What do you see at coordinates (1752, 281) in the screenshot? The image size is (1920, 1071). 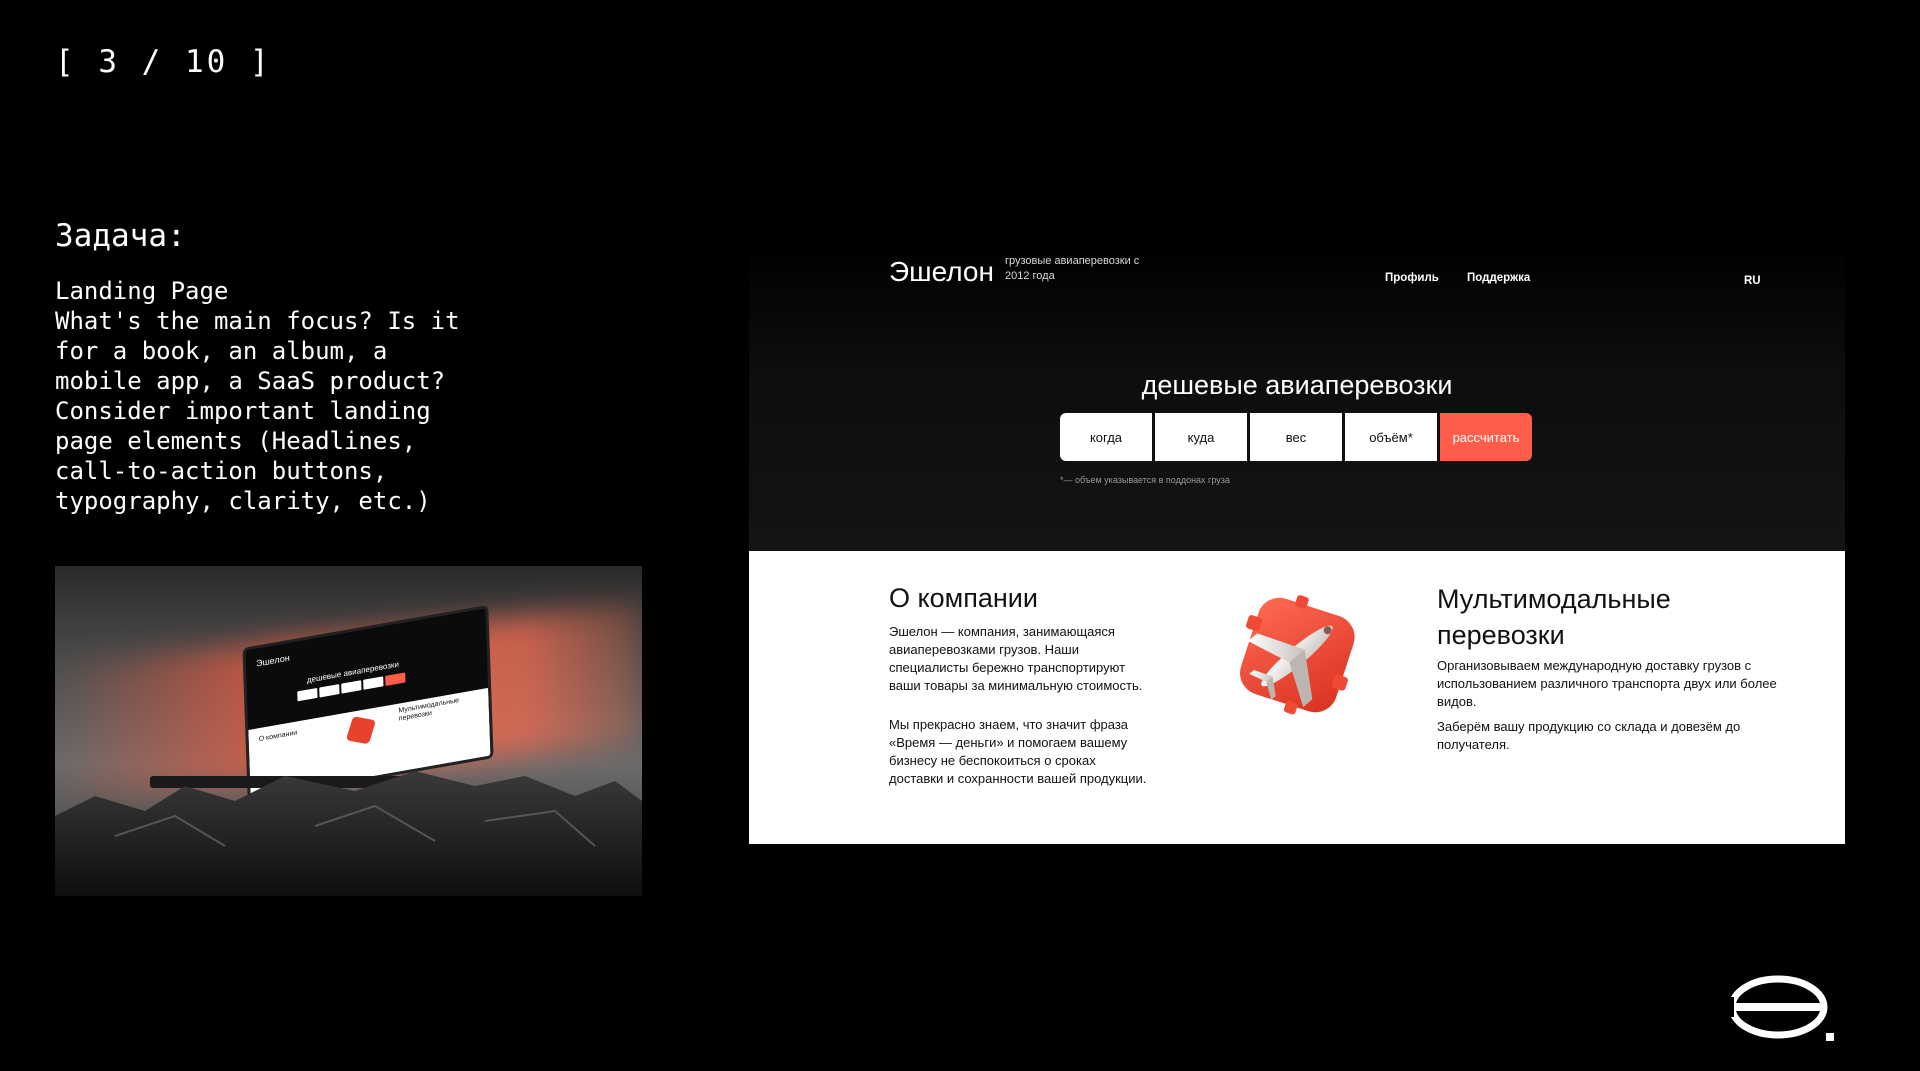 I see `language-switch: RU` at bounding box center [1752, 281].